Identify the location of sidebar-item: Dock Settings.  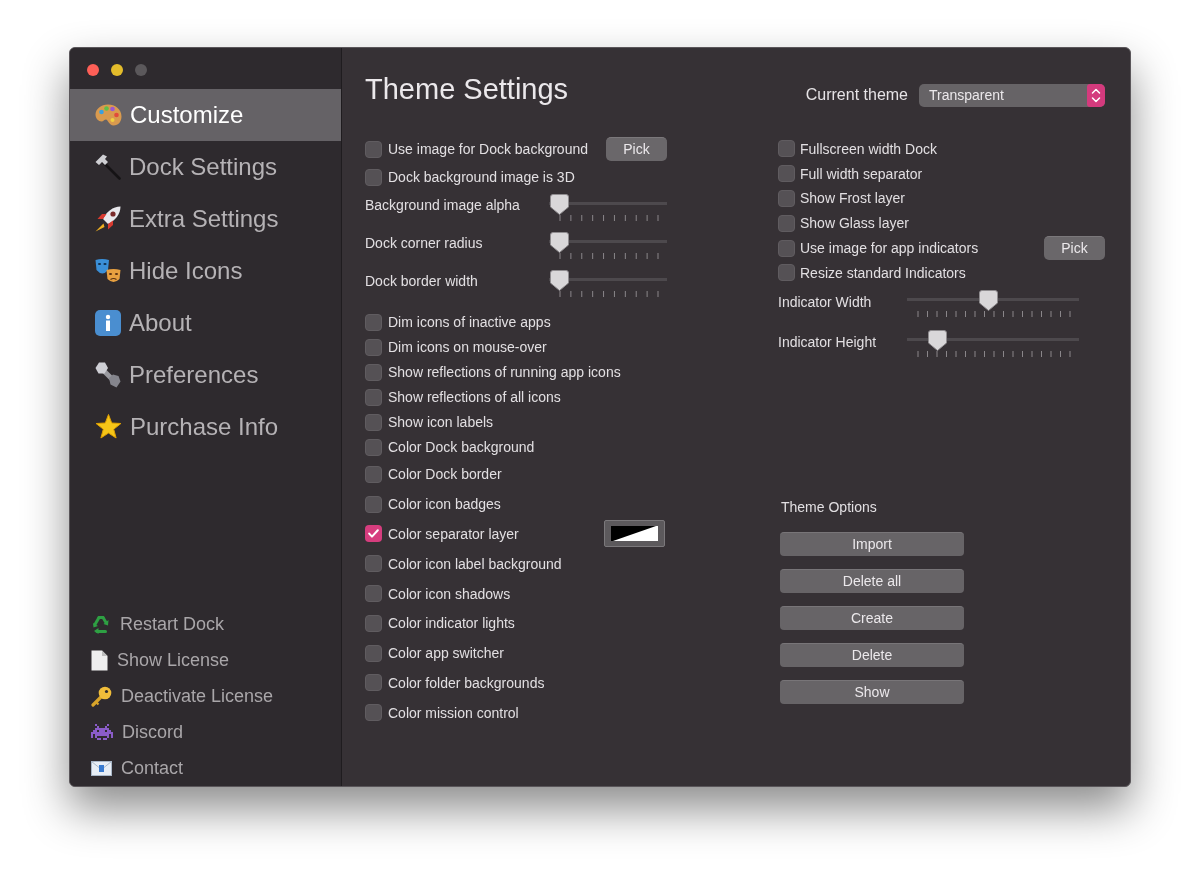
(205, 167).